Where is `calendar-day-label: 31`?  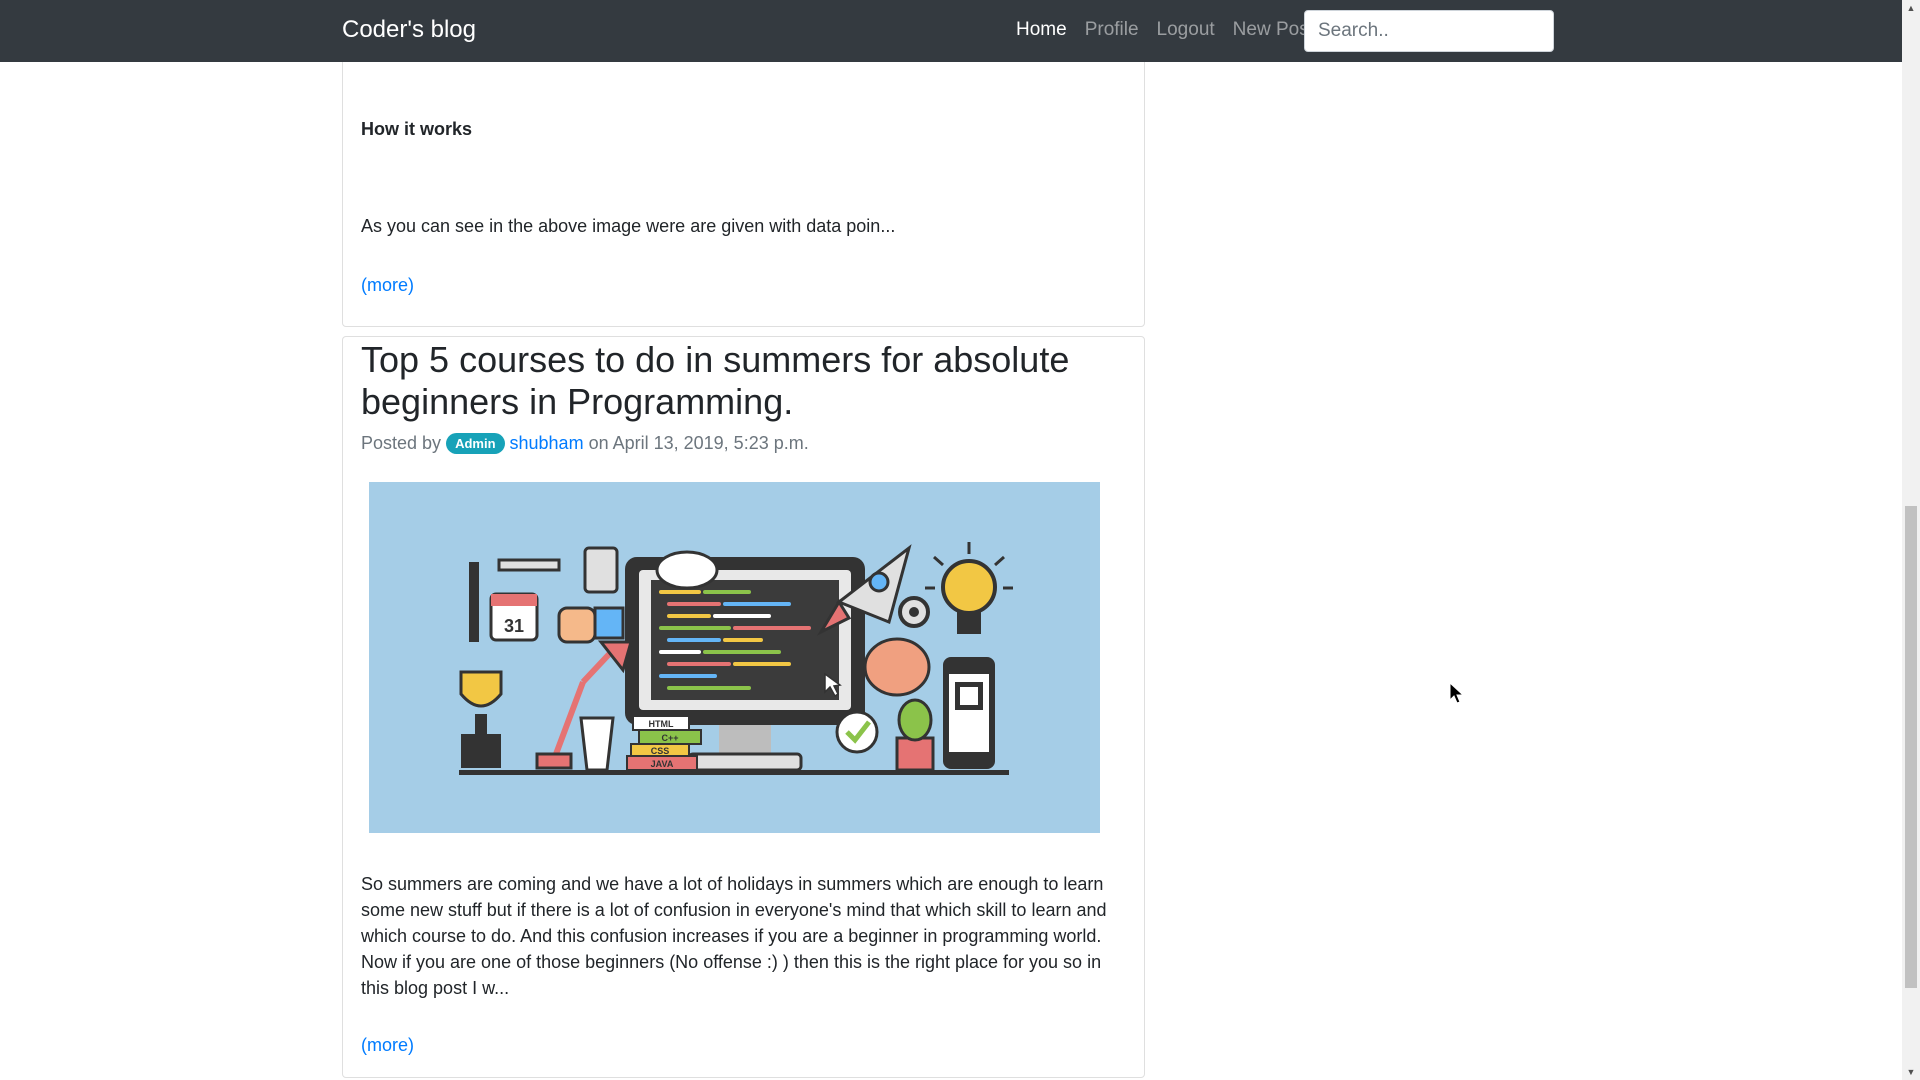 calendar-day-label: 31 is located at coordinates (514, 626).